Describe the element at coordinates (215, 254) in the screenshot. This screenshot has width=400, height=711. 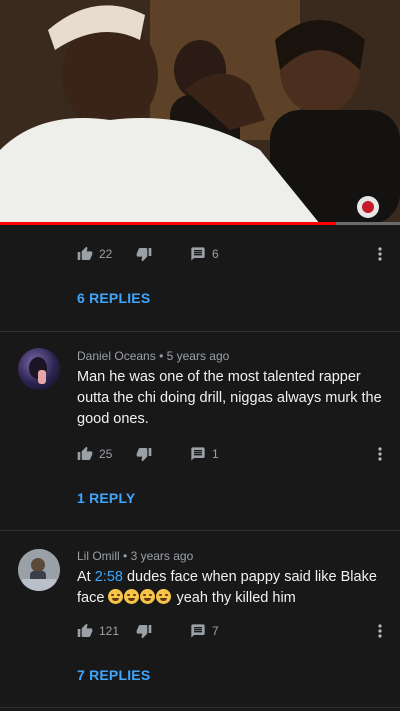
I see `reply-count: 6` at that location.